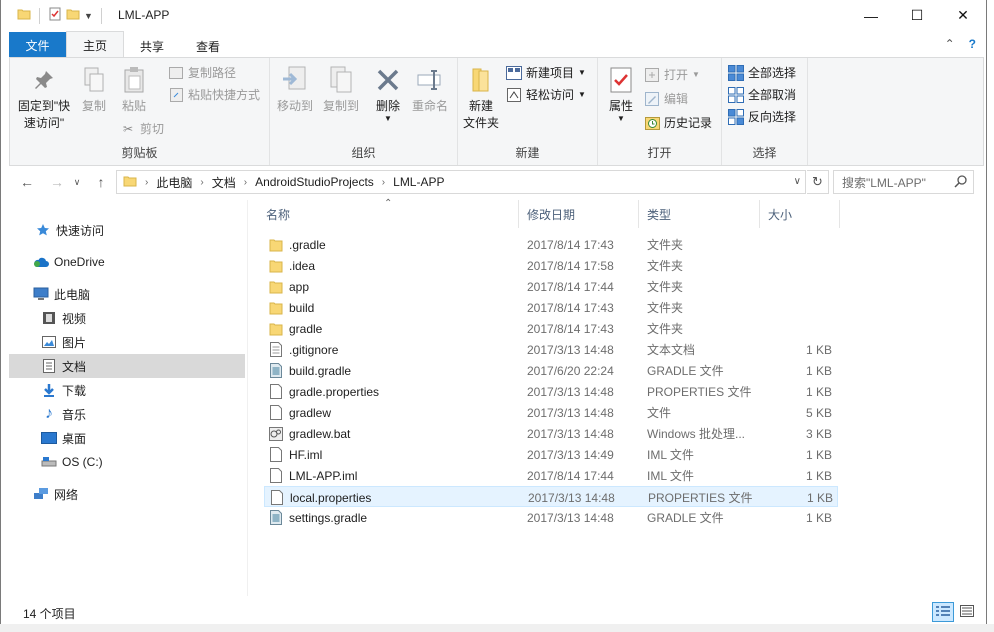 The height and width of the screenshot is (632, 994). I want to click on file-row: build.gradle 2017/6/20 22:24 GRADLE 文件 1 KB, so click(551, 370).